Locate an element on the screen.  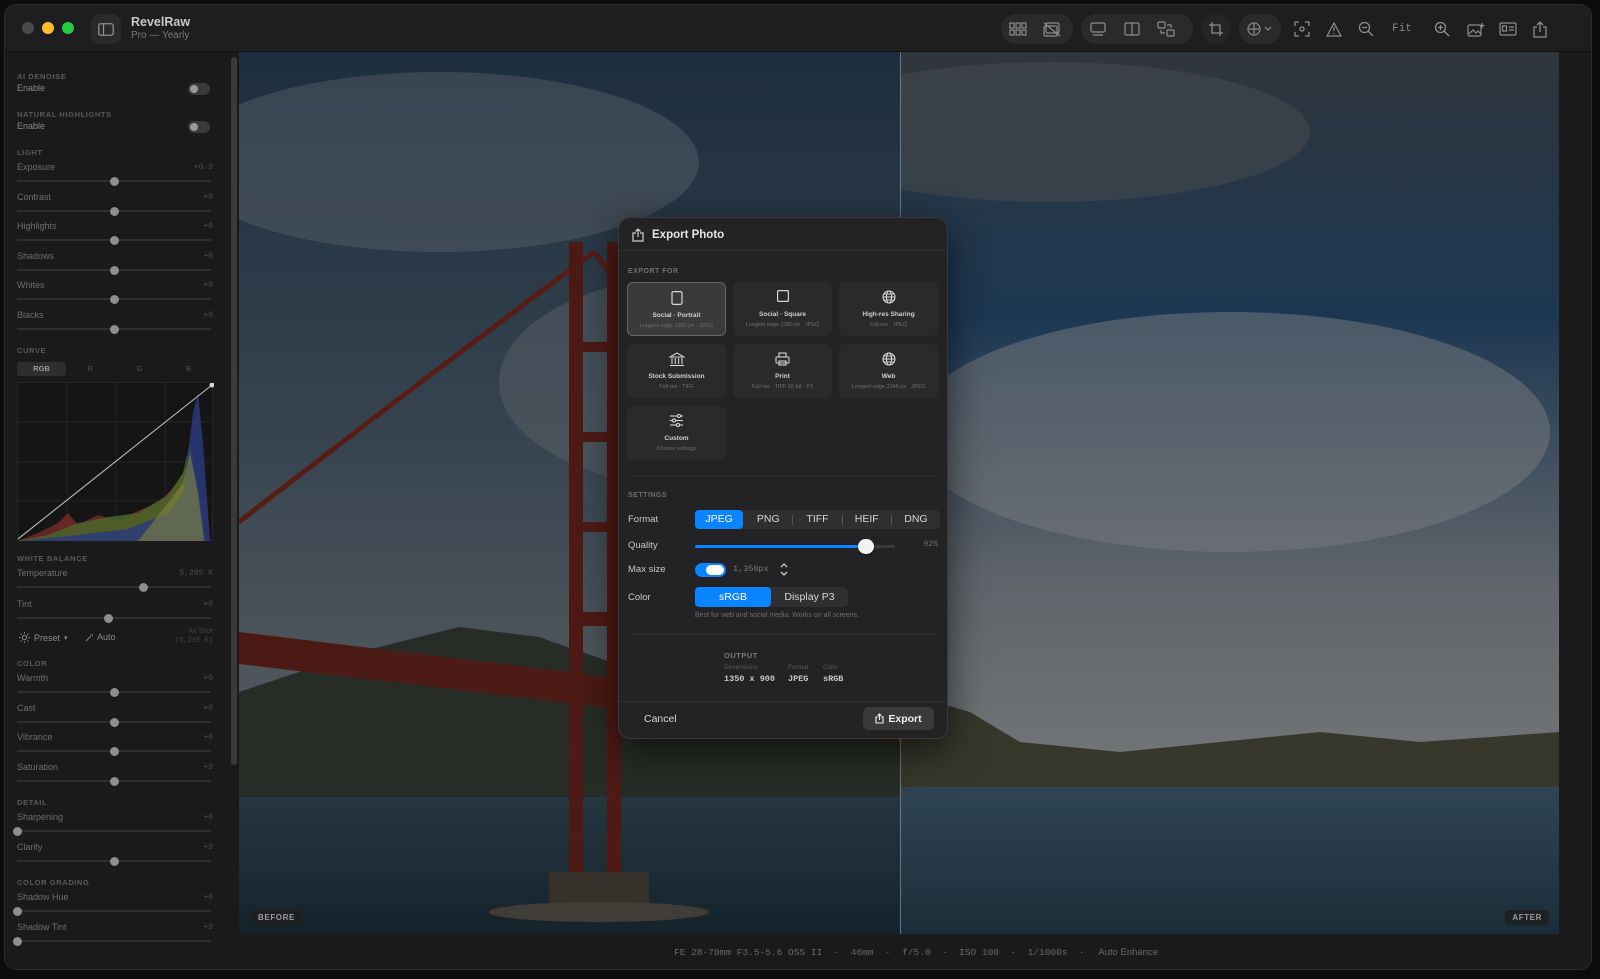
contrast-slider-thumb is located at coordinates (114, 211).